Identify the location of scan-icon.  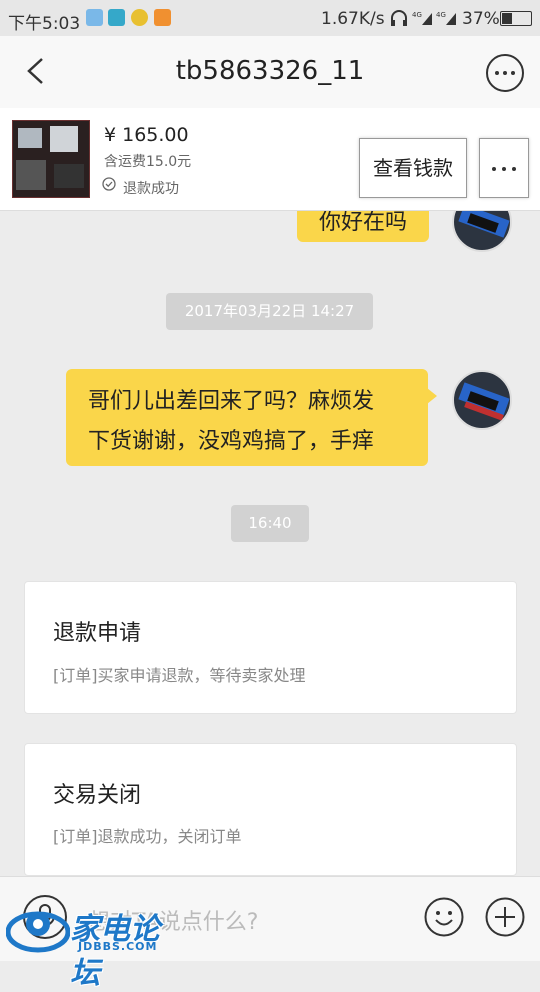
(116, 17).